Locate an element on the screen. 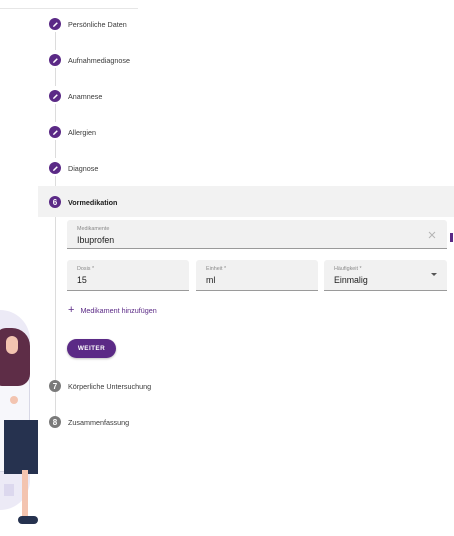 The image size is (454, 536). step-label: Körperliche Untersuchung is located at coordinates (110, 386).